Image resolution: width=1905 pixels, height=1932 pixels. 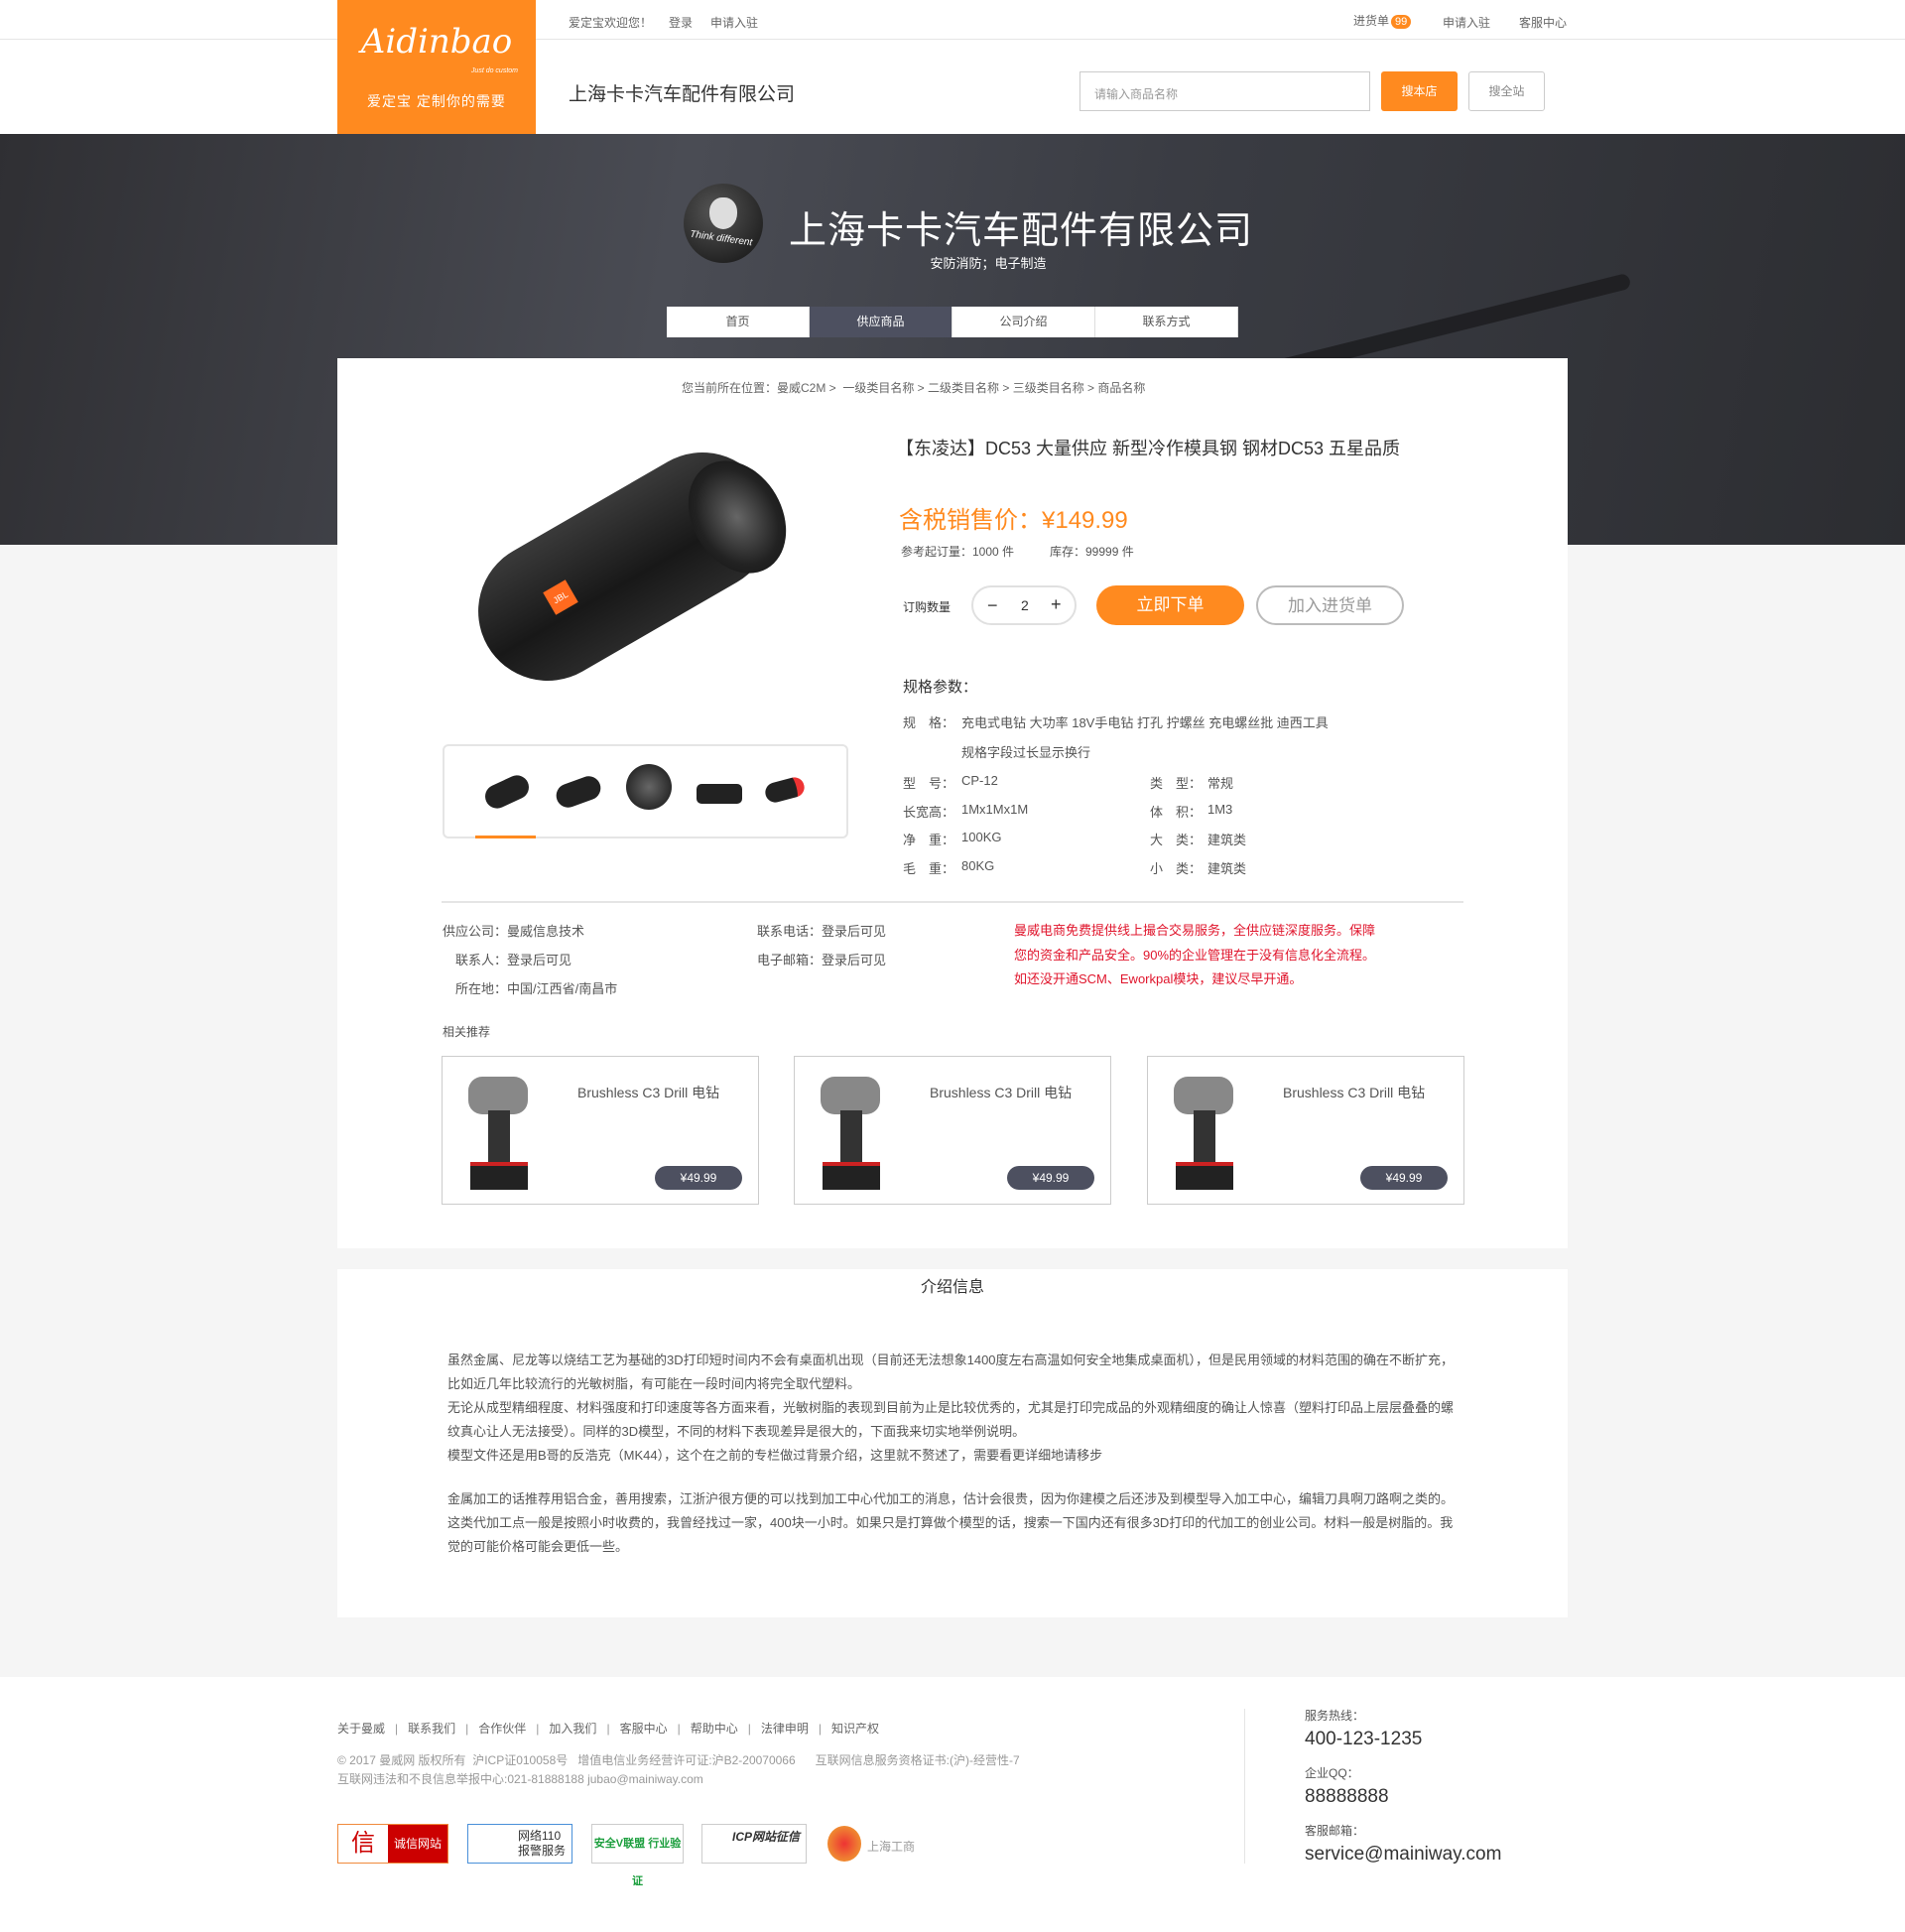 What do you see at coordinates (681, 23) in the screenshot?
I see `login-link: 登录` at bounding box center [681, 23].